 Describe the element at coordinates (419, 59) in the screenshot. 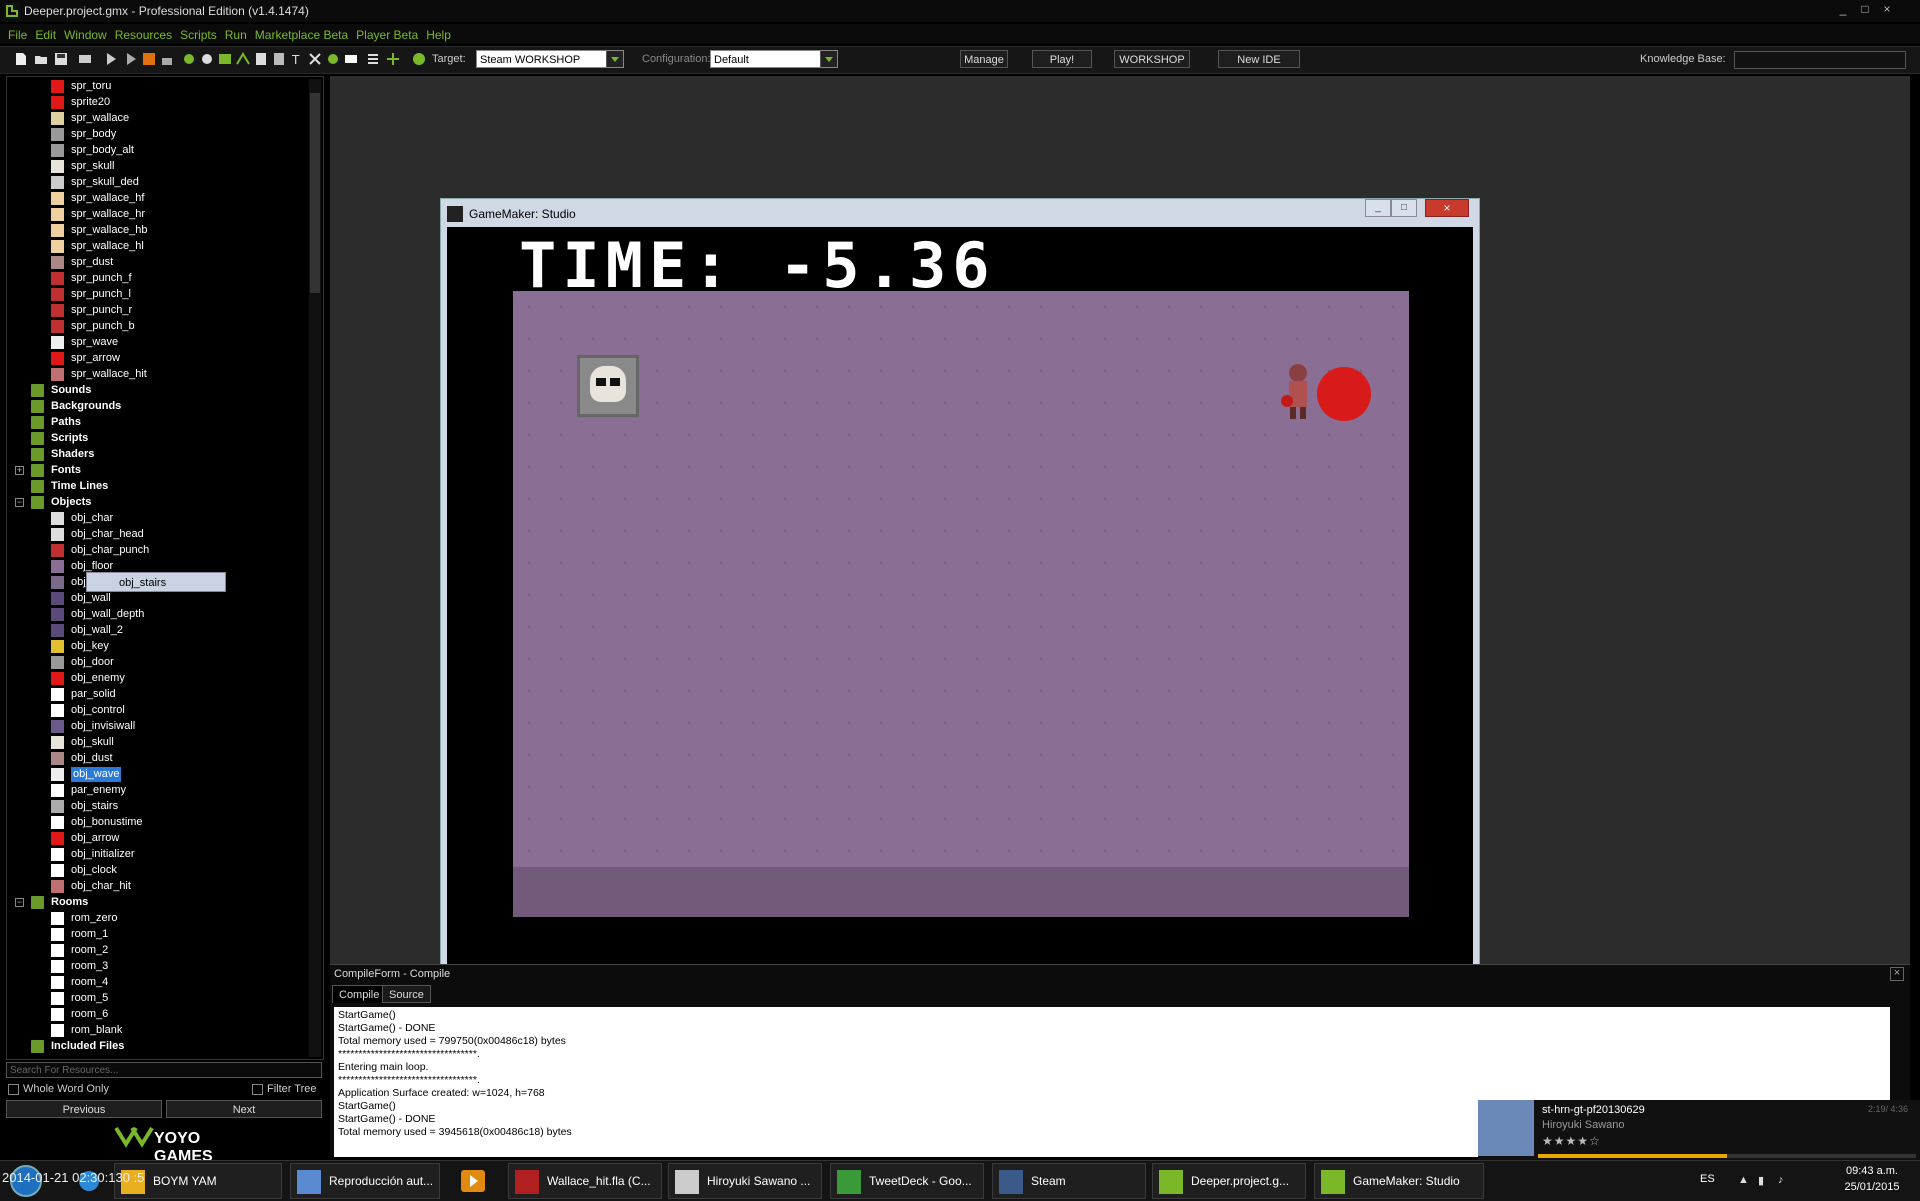

I see `help-icon` at that location.